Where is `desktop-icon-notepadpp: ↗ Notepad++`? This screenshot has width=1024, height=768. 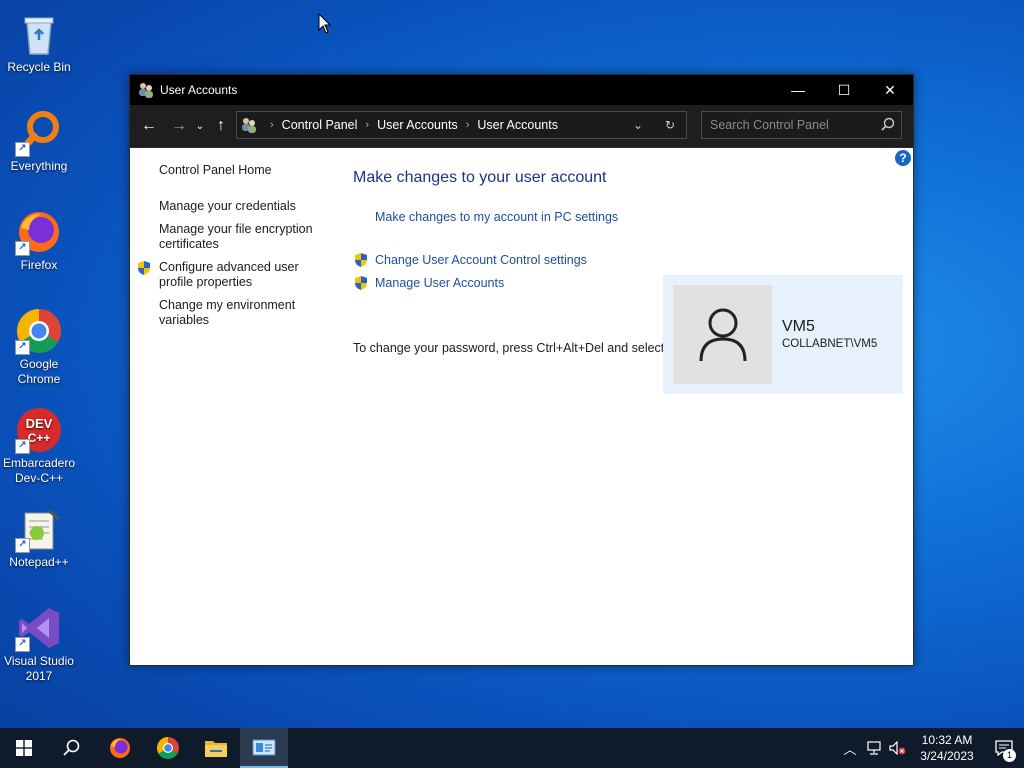
desktop-icon-notepadpp: ↗ Notepad++ is located at coordinates (39, 535).